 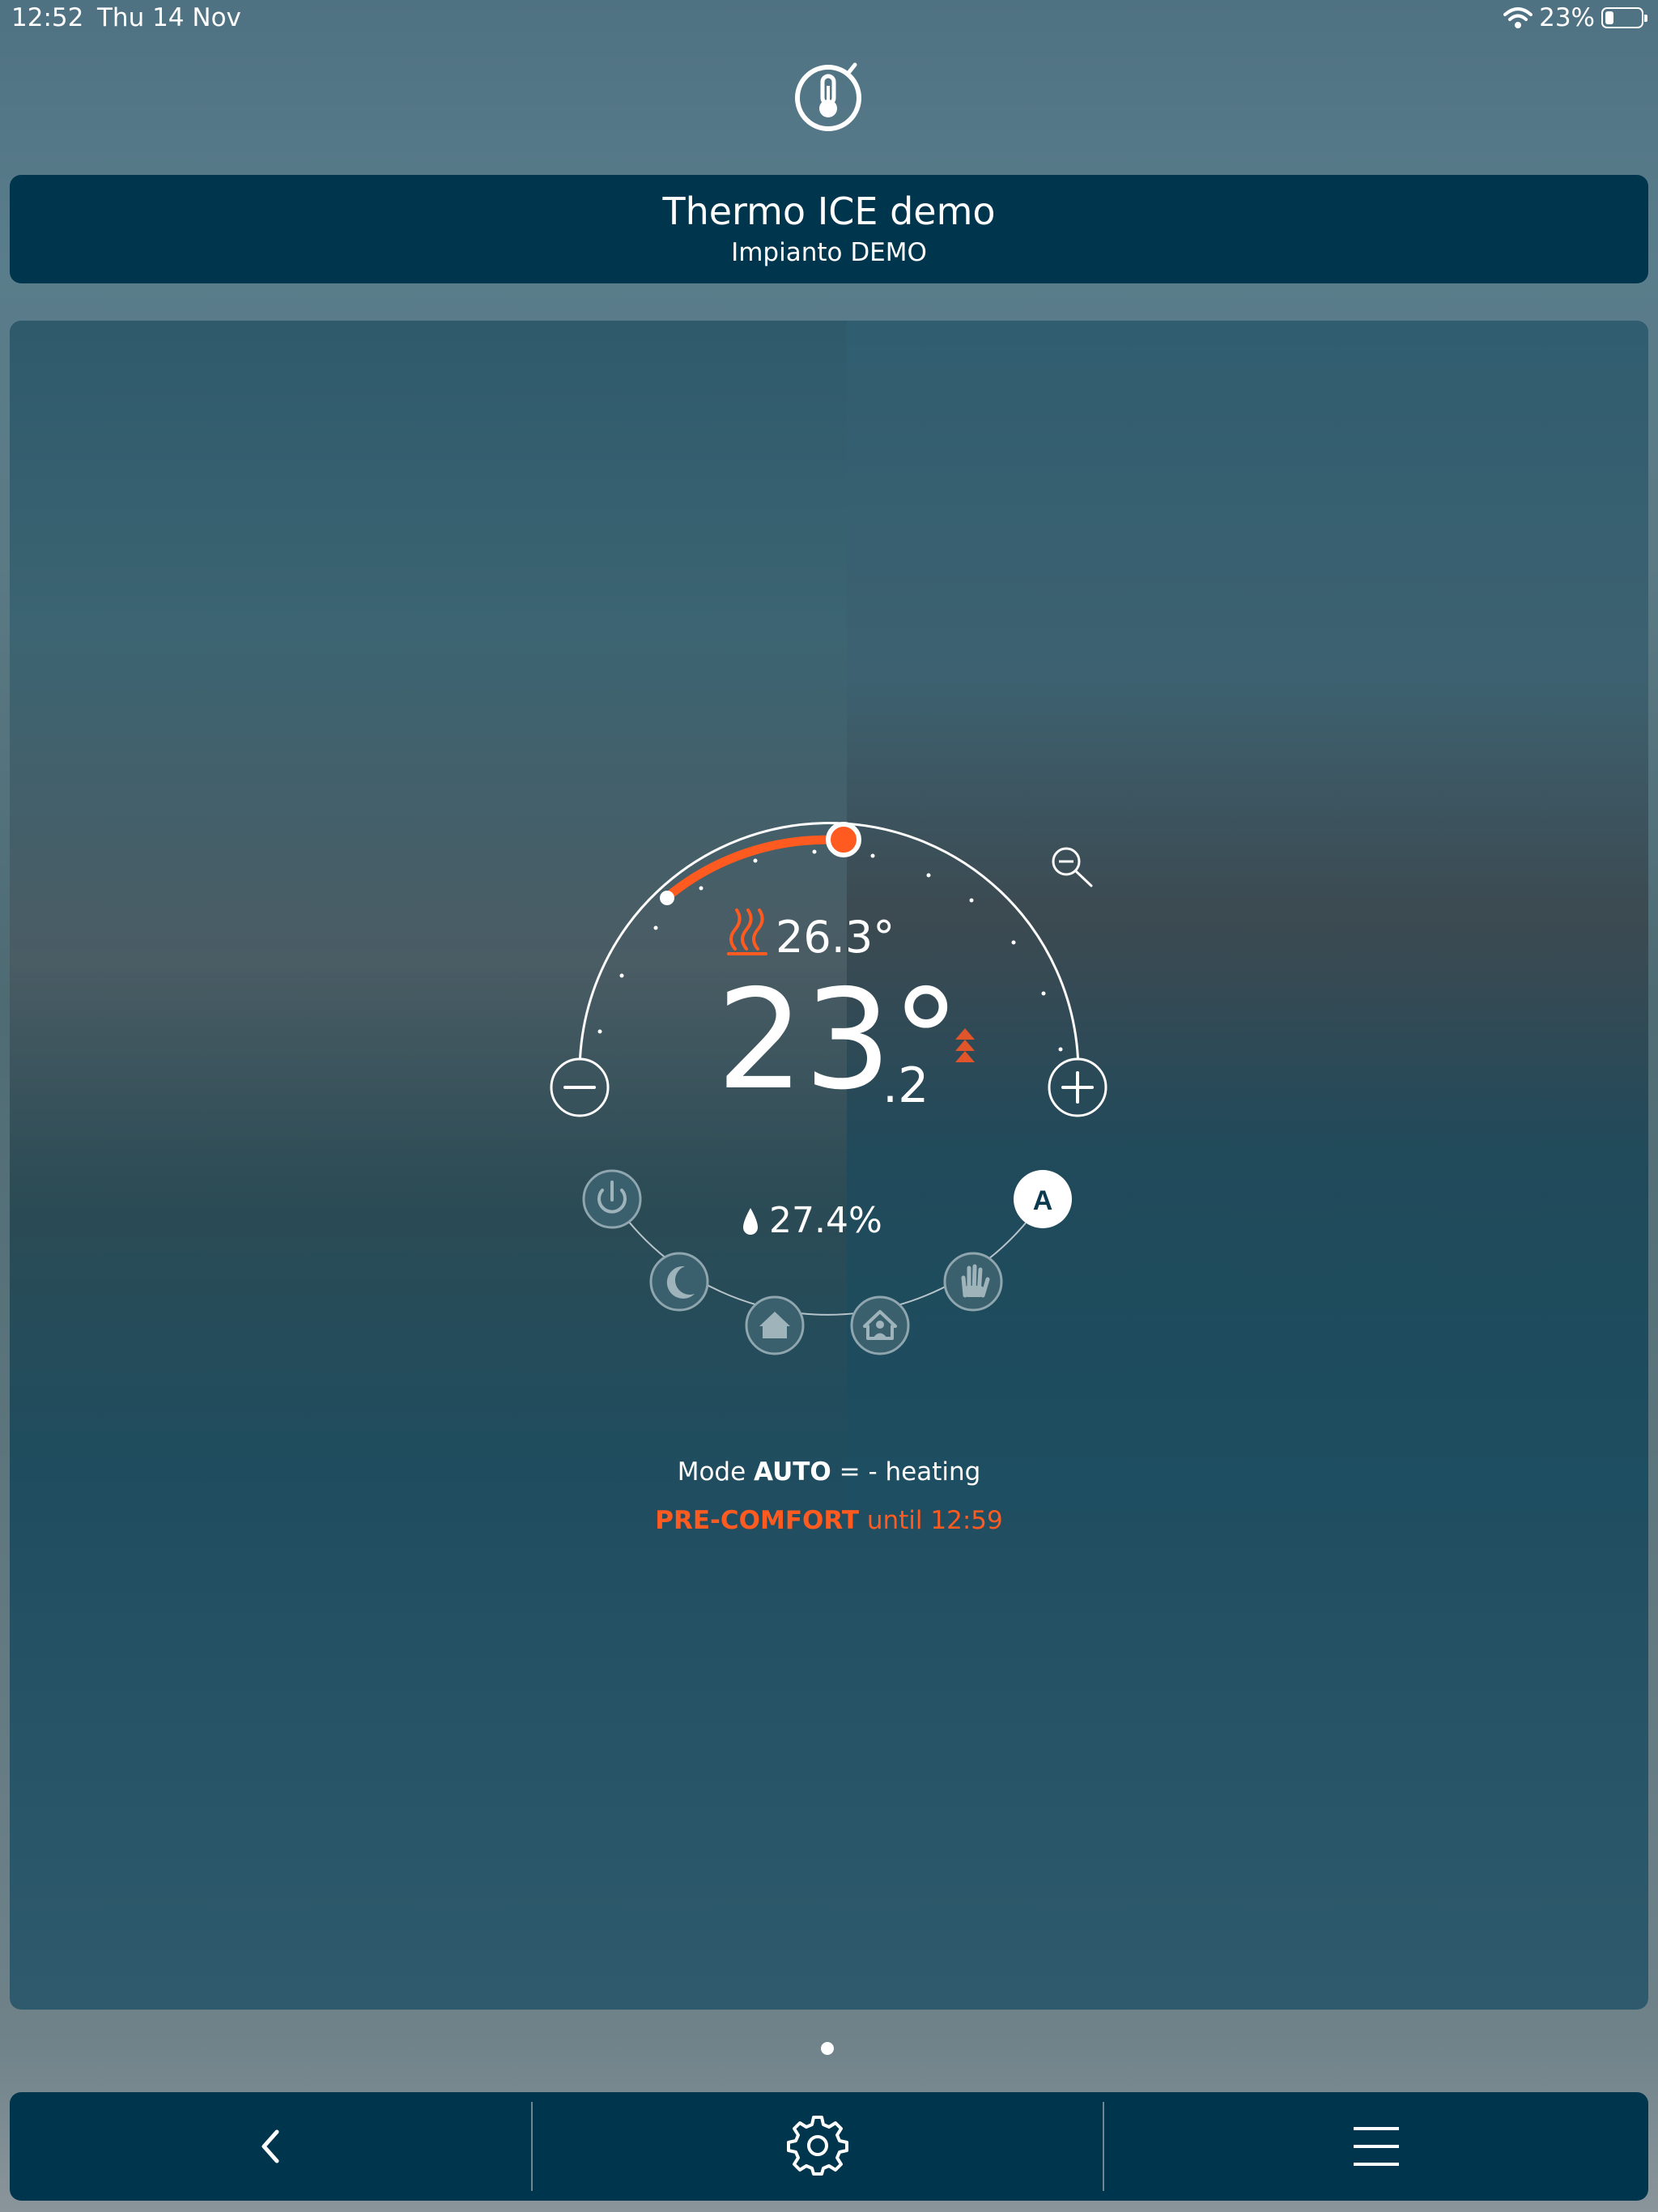 I want to click on status-date: Thu 14 Nov, so click(x=169, y=18).